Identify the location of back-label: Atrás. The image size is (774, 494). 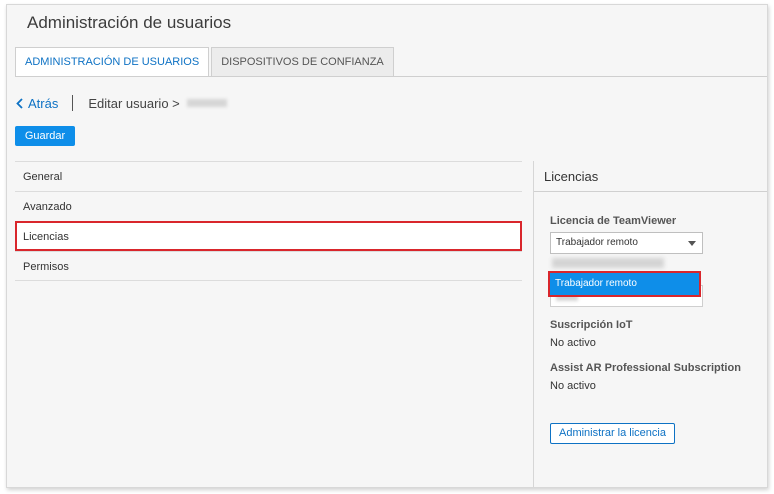
(43, 103).